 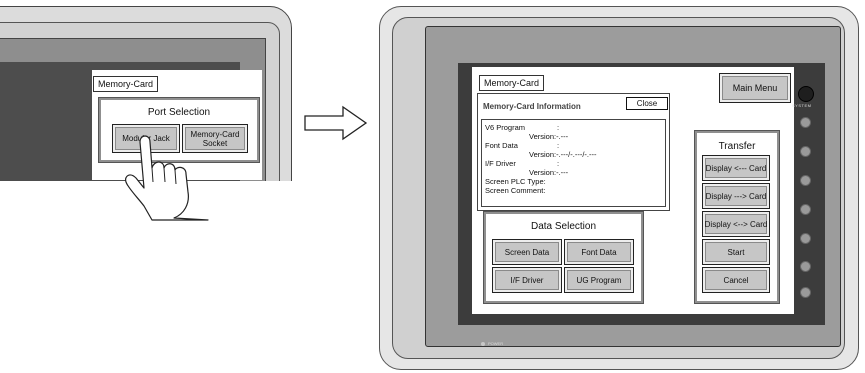 What do you see at coordinates (806, 94) in the screenshot?
I see `system-key` at bounding box center [806, 94].